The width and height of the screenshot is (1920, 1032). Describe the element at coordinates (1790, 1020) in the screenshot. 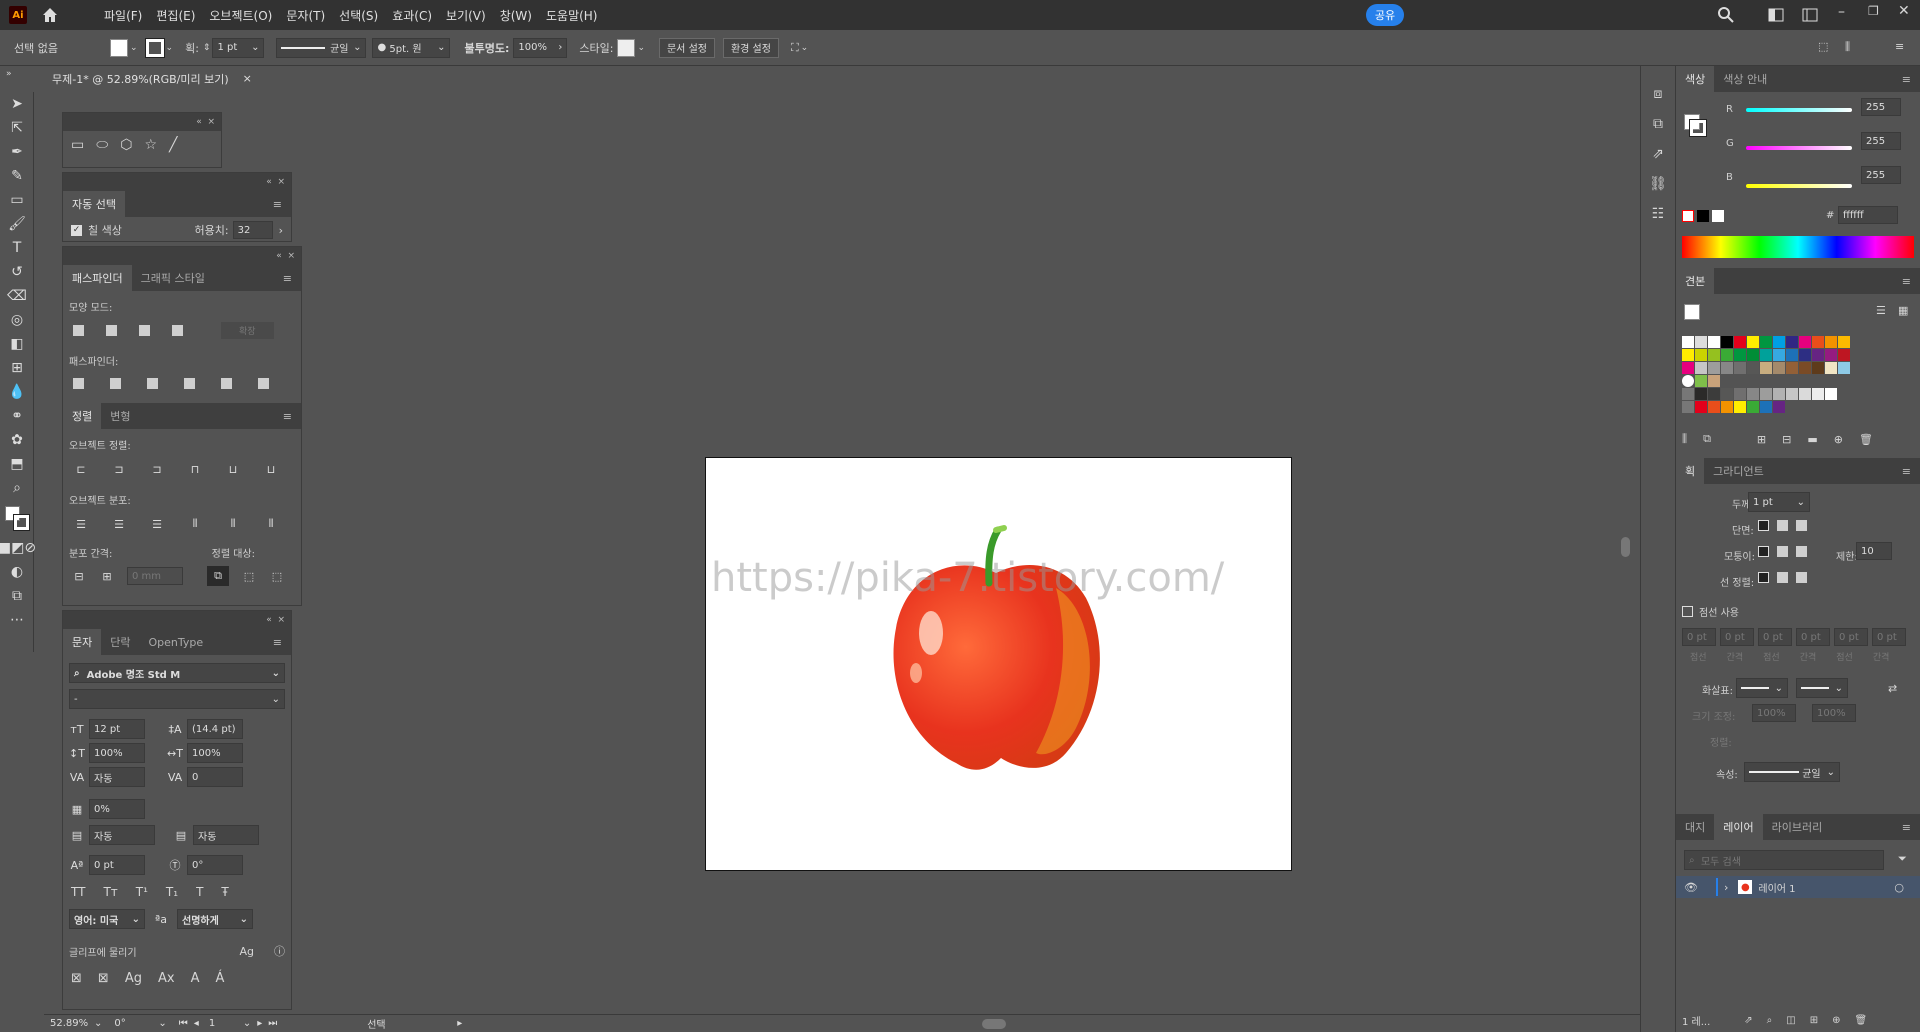

I see `clip-mask-icon: ◫` at that location.